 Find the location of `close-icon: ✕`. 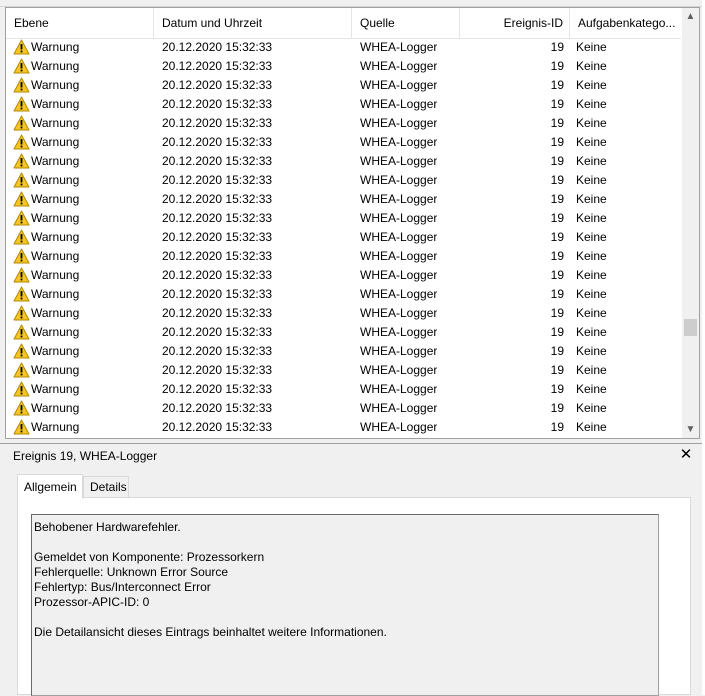

close-icon: ✕ is located at coordinates (686, 455).